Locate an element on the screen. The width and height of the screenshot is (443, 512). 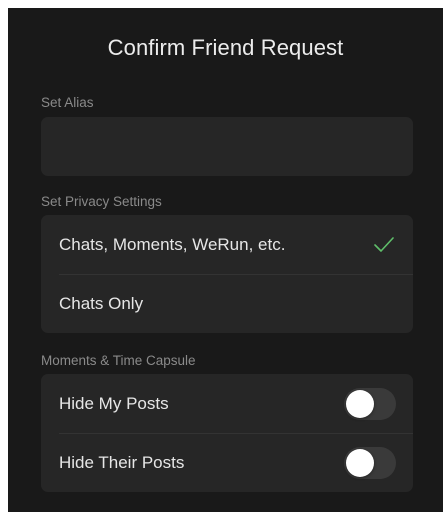
privacy-option-chats-only: Chats Only is located at coordinates (227, 303).